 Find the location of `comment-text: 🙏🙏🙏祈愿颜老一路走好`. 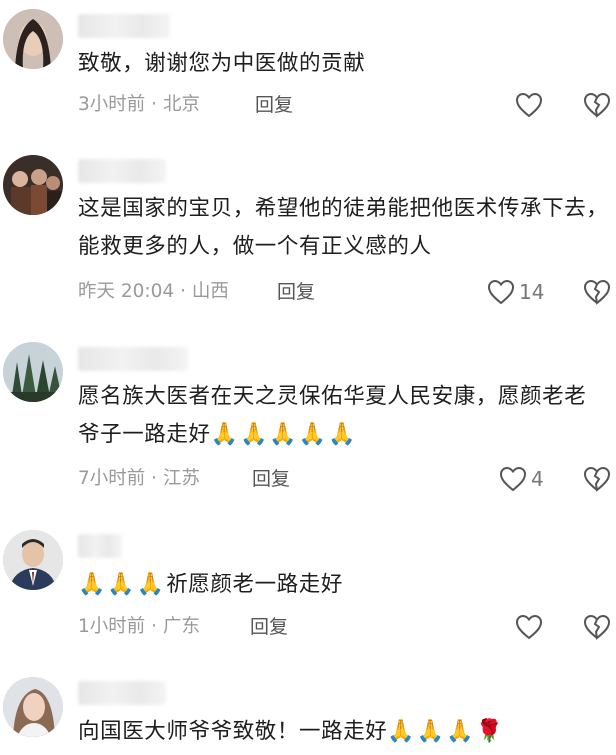

comment-text: 🙏🙏🙏祈愿颜老一路走好 is located at coordinates (210, 584).